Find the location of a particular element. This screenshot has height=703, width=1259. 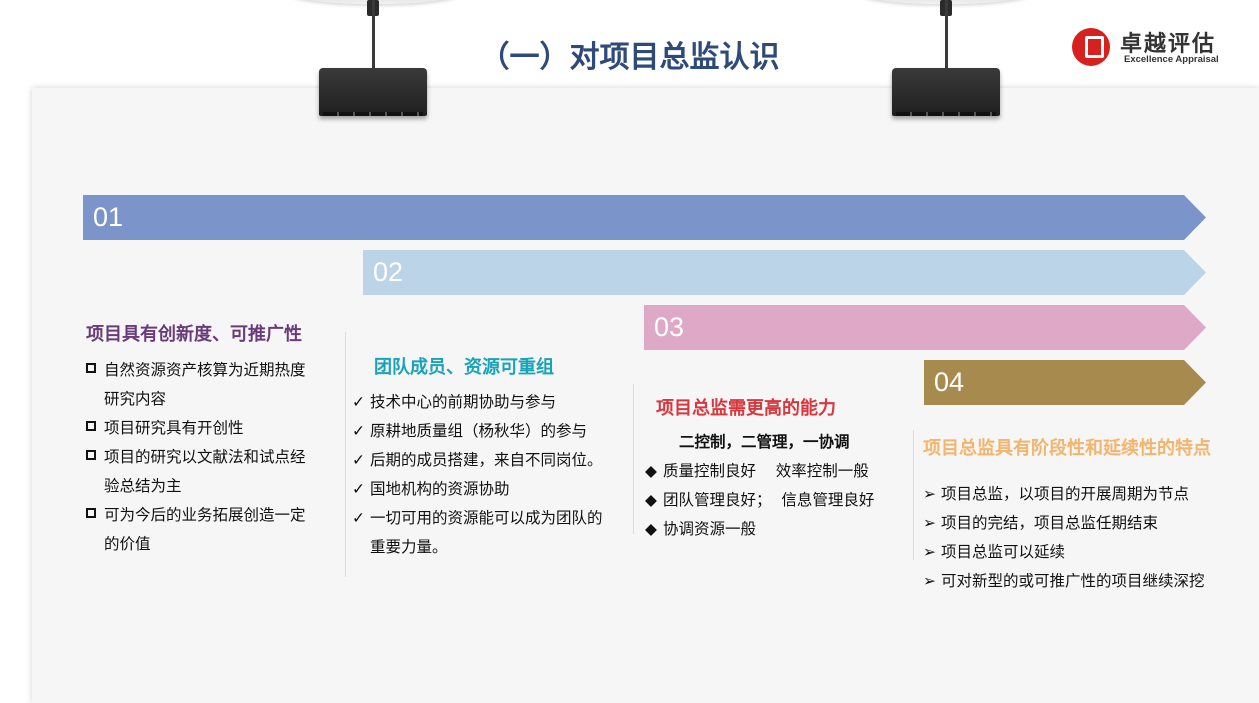

list-item: 项目的研究以文献法和试点经 is located at coordinates (208, 457).